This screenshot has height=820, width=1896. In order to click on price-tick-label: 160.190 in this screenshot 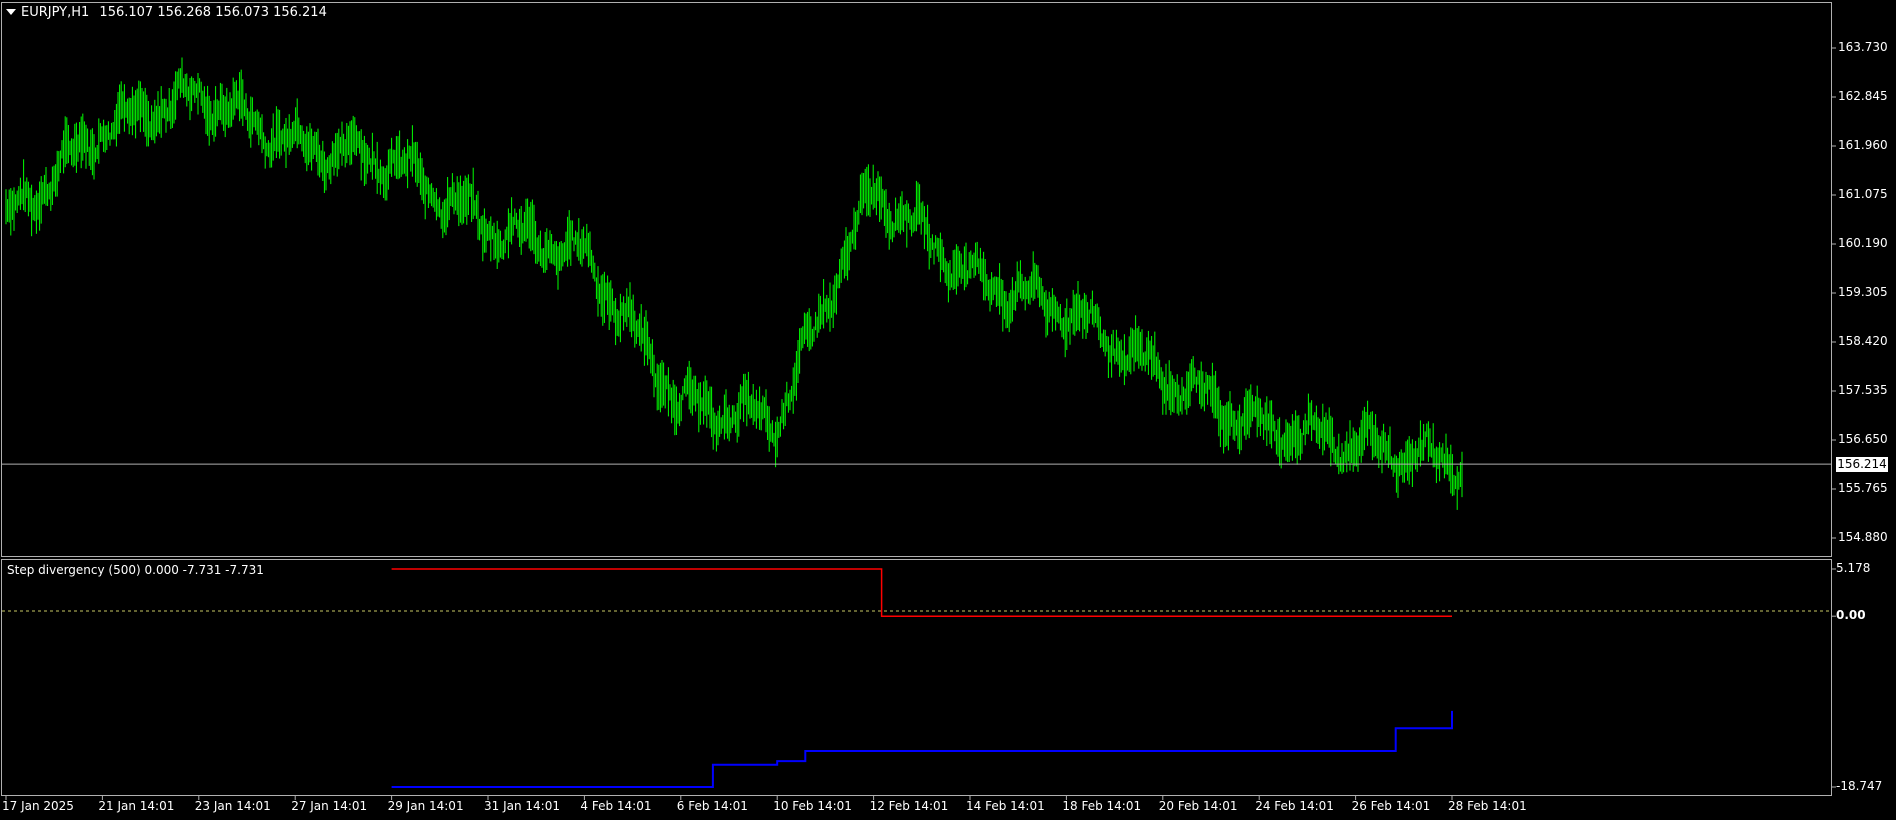, I will do `click(1863, 243)`.